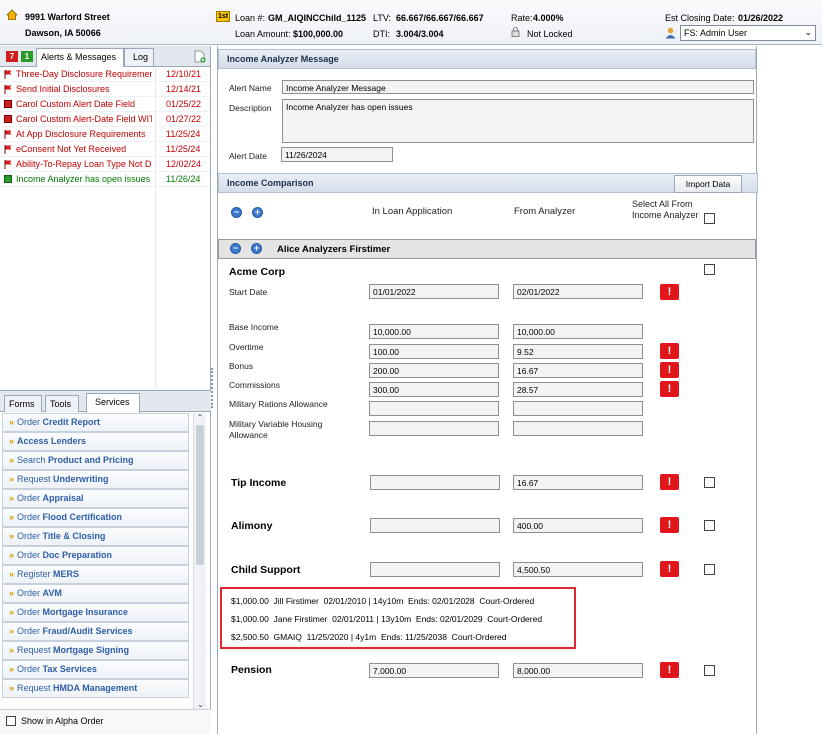  I want to click on alert-date-field: 11/26/2024, so click(337, 154).